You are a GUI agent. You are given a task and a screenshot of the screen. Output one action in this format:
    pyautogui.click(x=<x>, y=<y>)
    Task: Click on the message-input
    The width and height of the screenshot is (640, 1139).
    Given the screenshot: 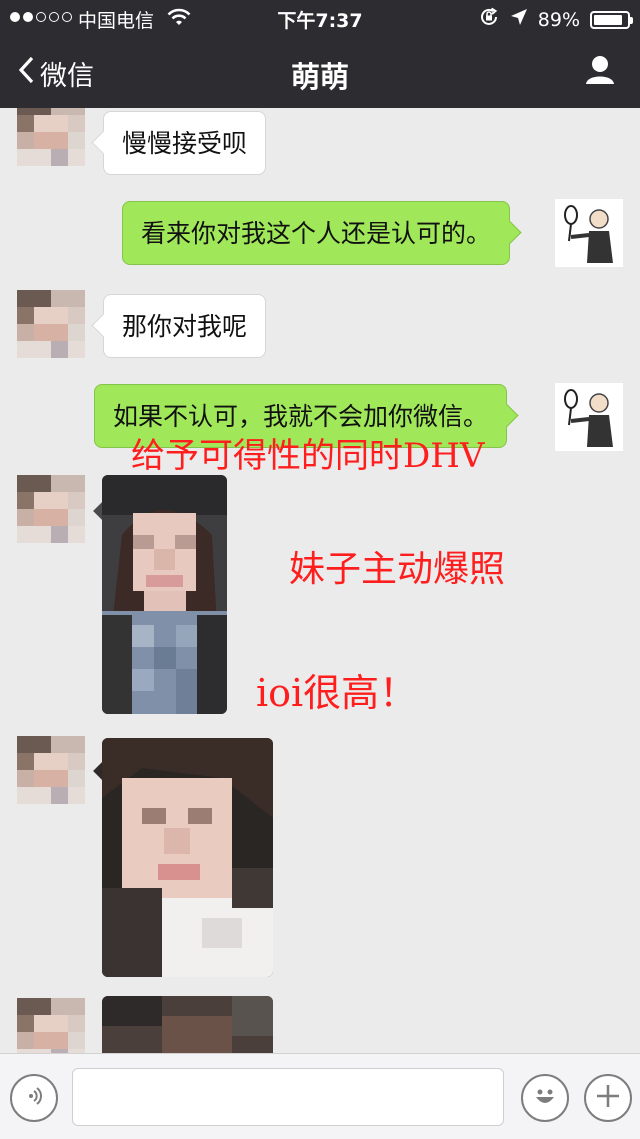 What is the action you would take?
    pyautogui.click(x=288, y=1097)
    